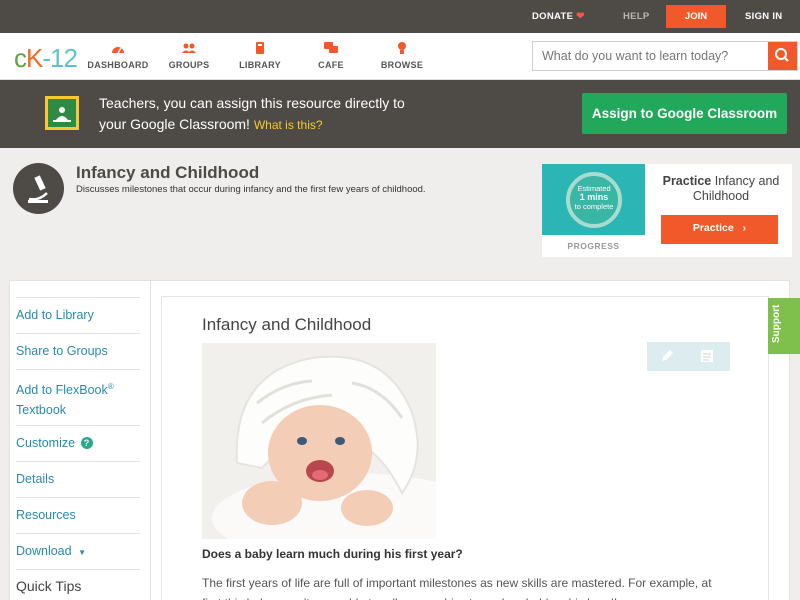 The image size is (800, 600). What do you see at coordinates (260, 48) in the screenshot?
I see `library-icon` at bounding box center [260, 48].